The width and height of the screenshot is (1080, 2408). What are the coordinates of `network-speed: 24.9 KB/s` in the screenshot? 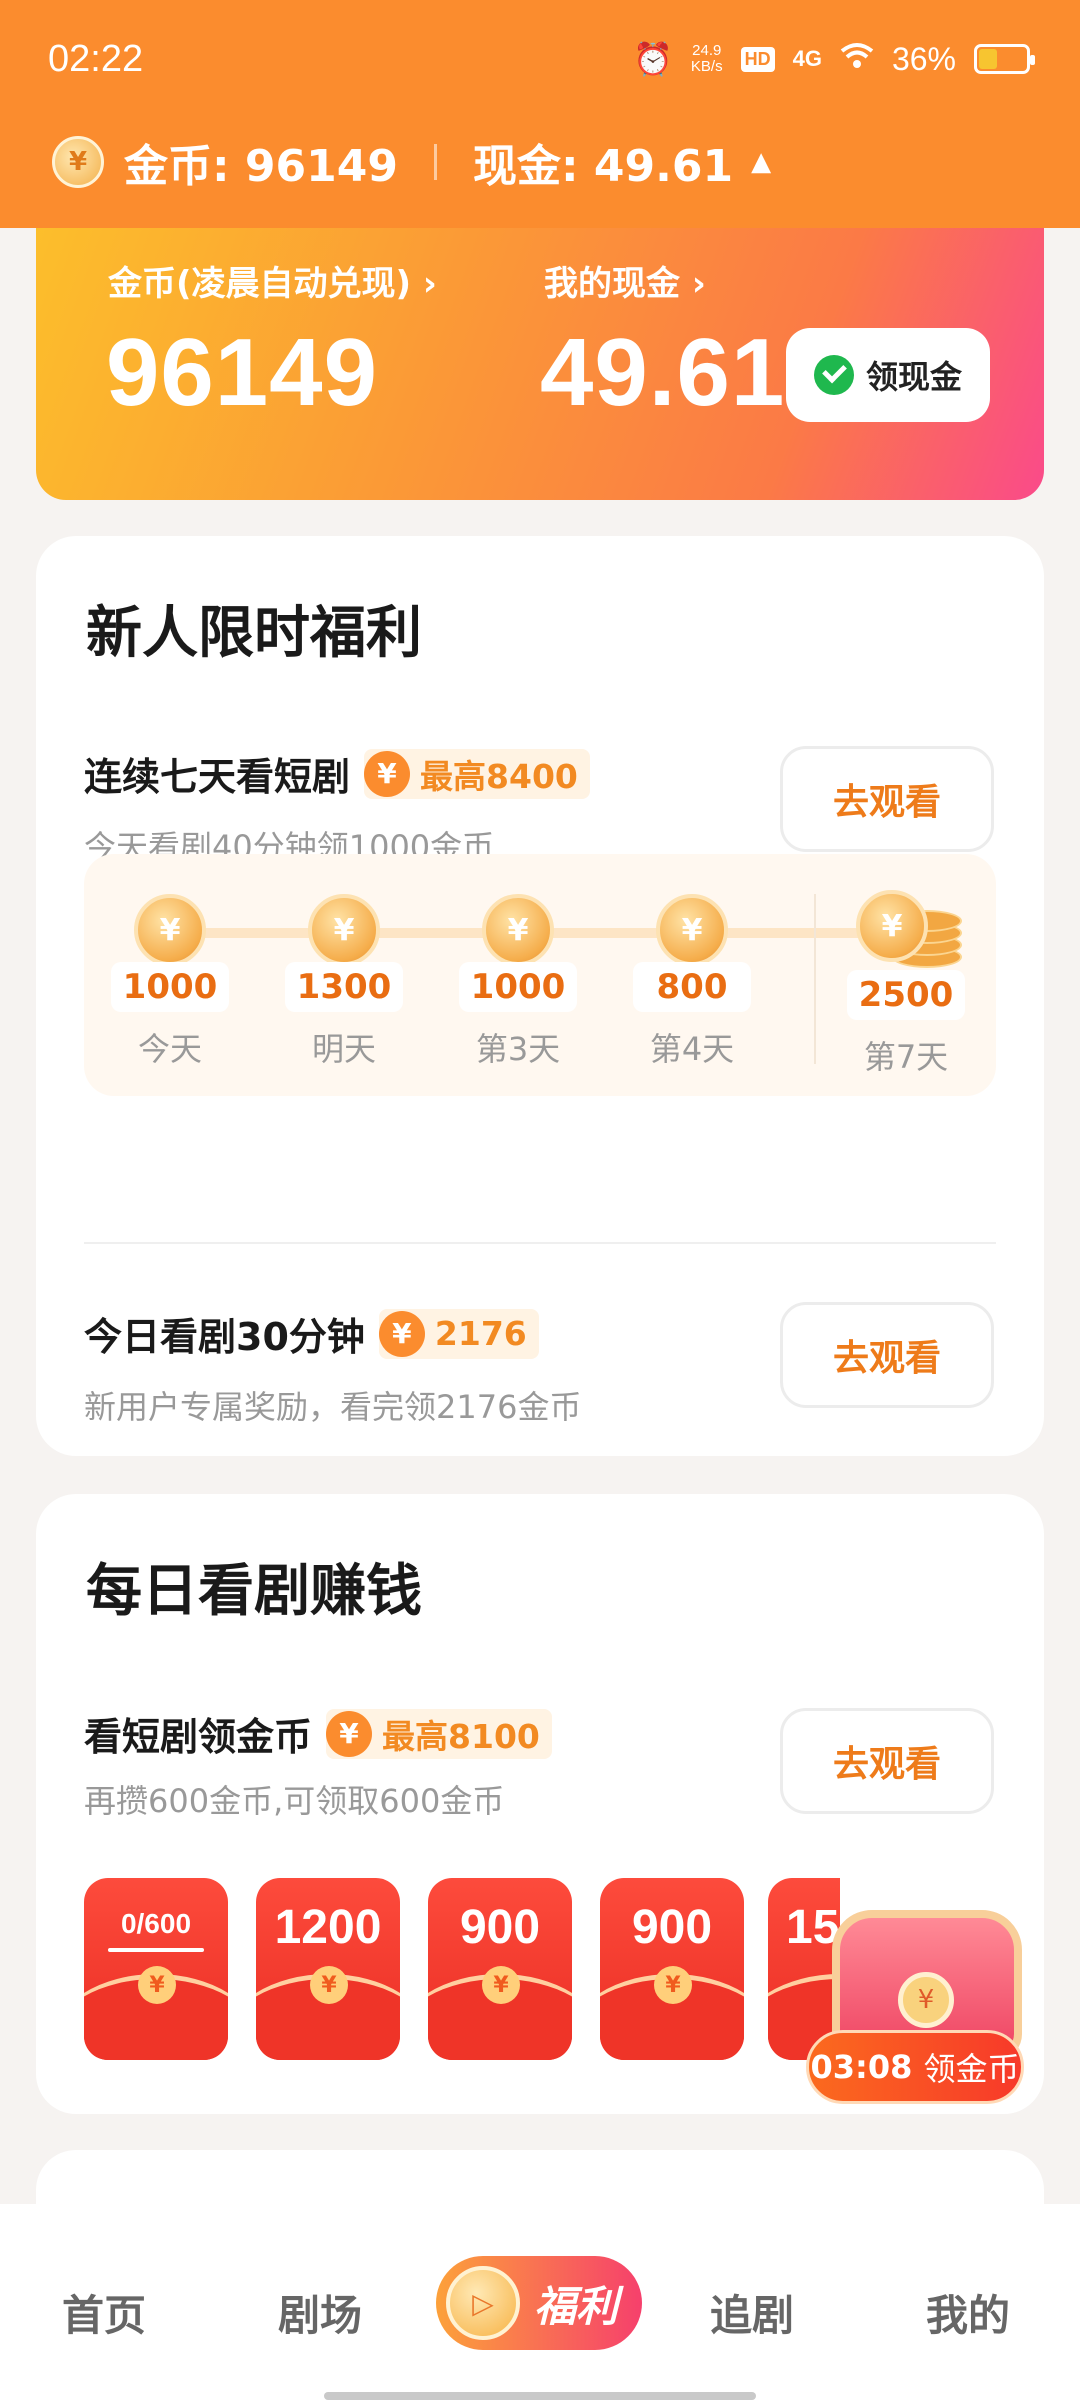 It's located at (706, 58).